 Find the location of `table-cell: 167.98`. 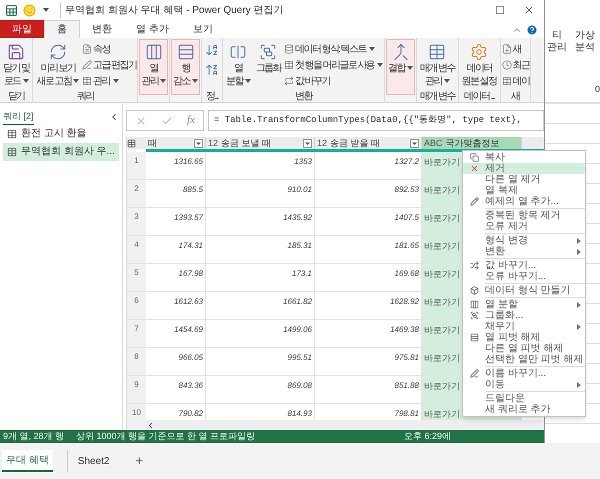

table-cell: 167.98 is located at coordinates (176, 277).